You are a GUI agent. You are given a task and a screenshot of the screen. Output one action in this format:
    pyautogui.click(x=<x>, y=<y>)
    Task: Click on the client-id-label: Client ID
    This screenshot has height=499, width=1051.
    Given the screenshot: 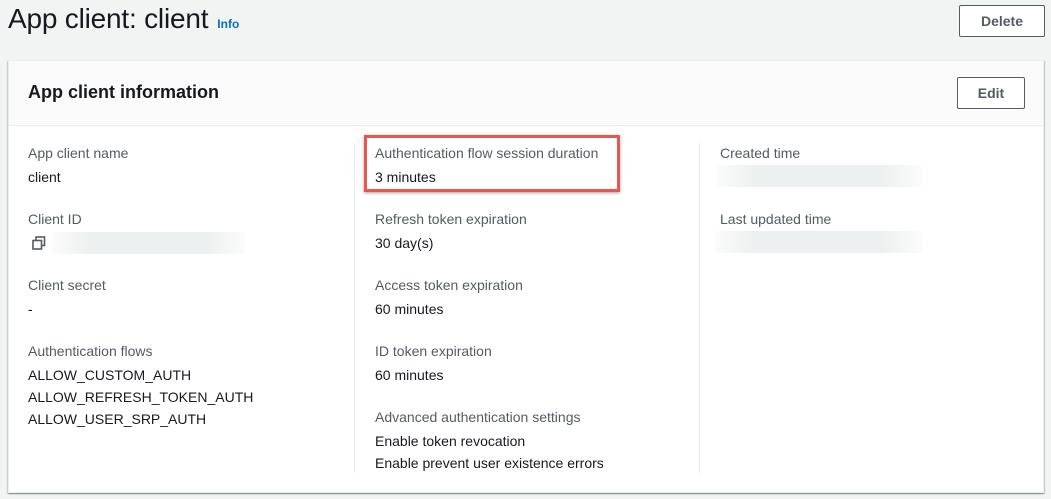 What is the action you would take?
    pyautogui.click(x=55, y=219)
    